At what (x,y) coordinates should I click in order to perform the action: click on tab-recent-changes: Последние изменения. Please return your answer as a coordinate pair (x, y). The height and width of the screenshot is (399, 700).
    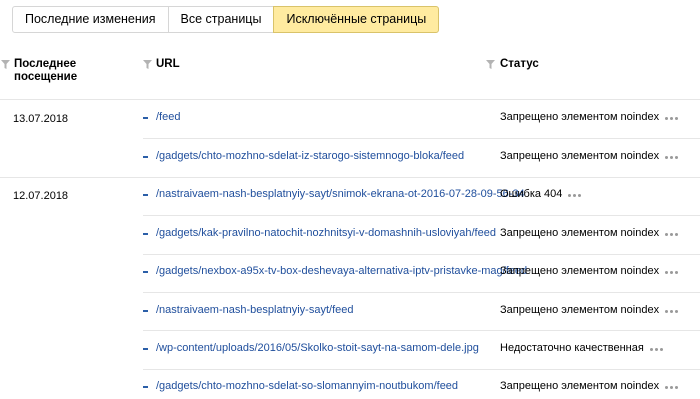
    Looking at the image, I should click on (90, 19).